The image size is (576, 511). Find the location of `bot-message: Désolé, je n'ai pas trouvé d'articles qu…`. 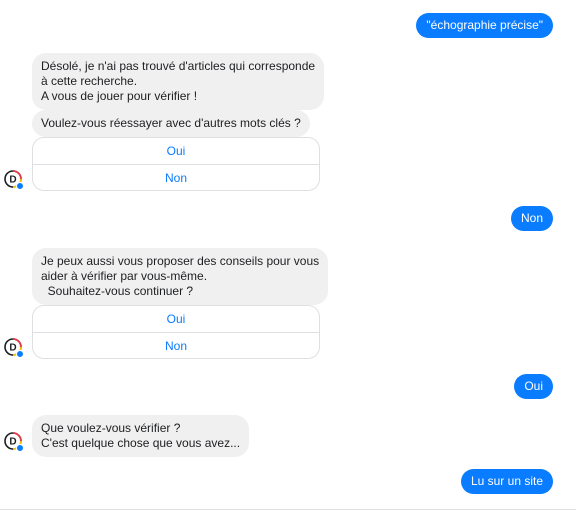

bot-message: Désolé, je n'ai pas trouvé d'articles qu… is located at coordinates (178, 81).